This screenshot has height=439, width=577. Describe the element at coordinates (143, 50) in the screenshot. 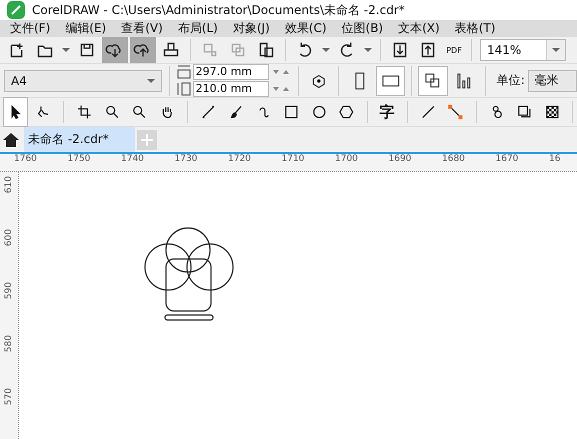

I see `cloud-upload-icon` at that location.